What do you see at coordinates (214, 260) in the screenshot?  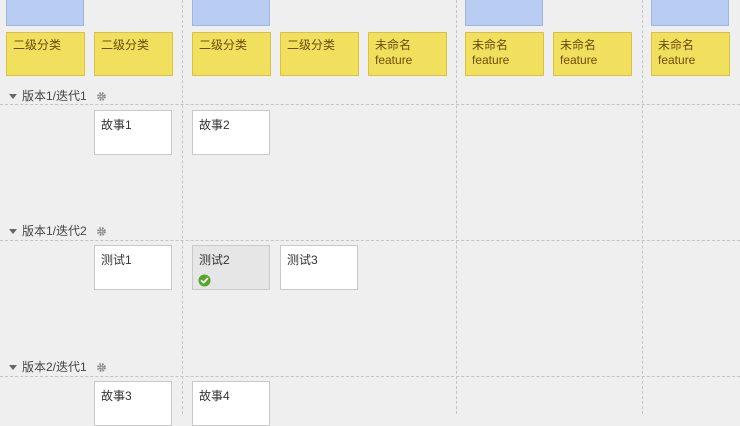 I see `story-card-title: 测试2` at bounding box center [214, 260].